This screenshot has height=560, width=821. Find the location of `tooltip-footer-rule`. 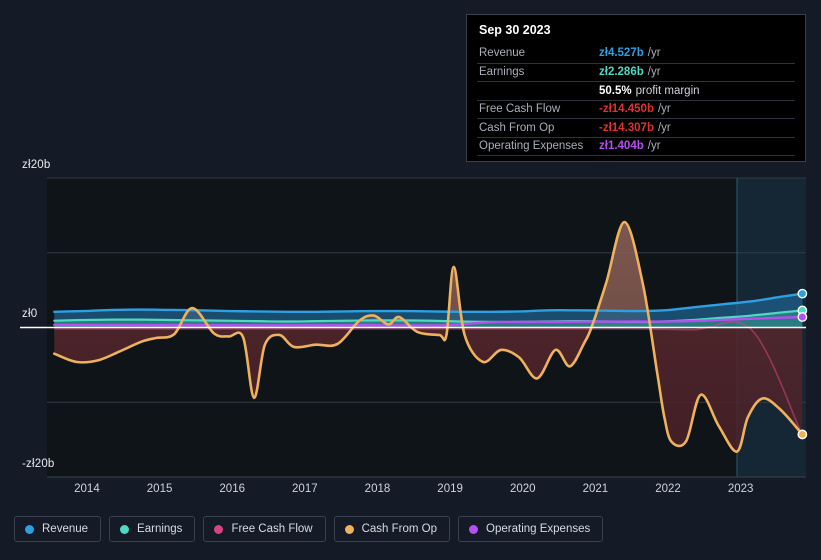

tooltip-footer-rule is located at coordinates (636, 156).